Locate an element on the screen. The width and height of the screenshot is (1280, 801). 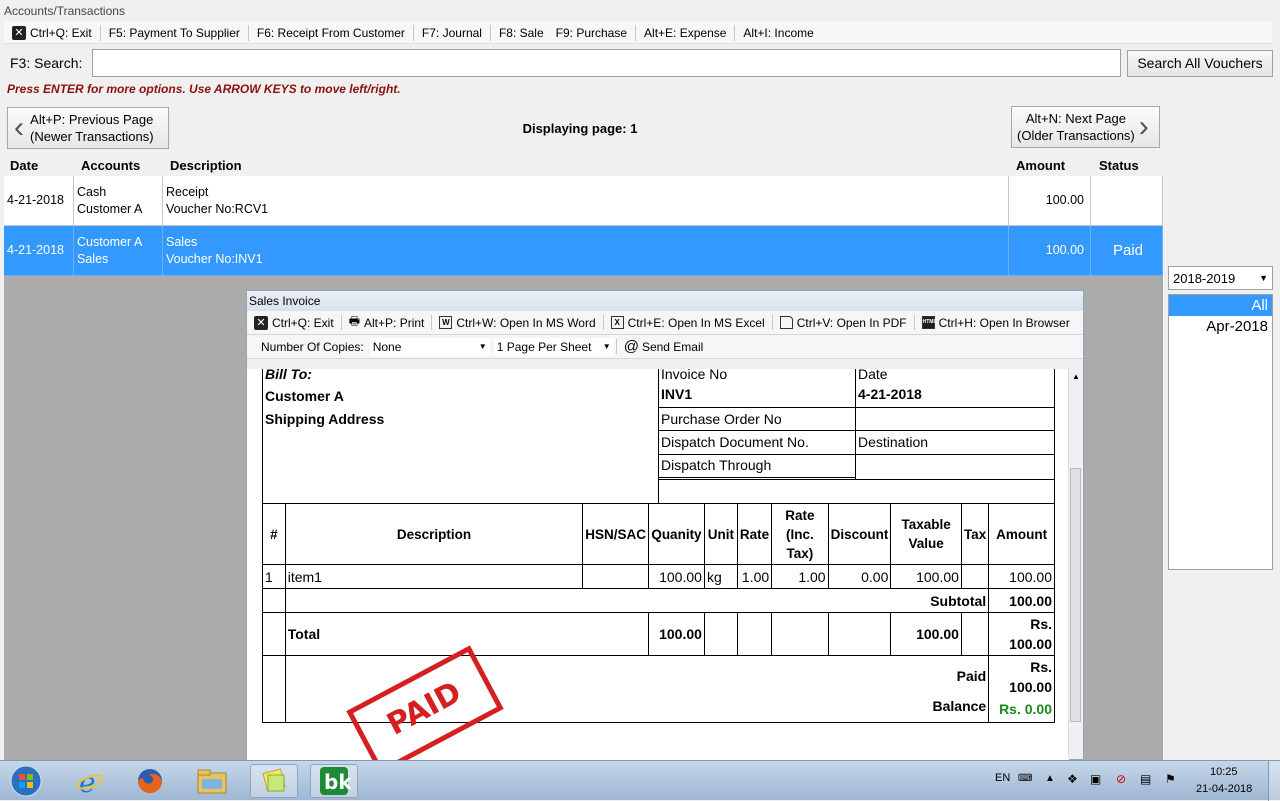
invoice-scrollbar: ▲ is located at coordinates (1075, 563).